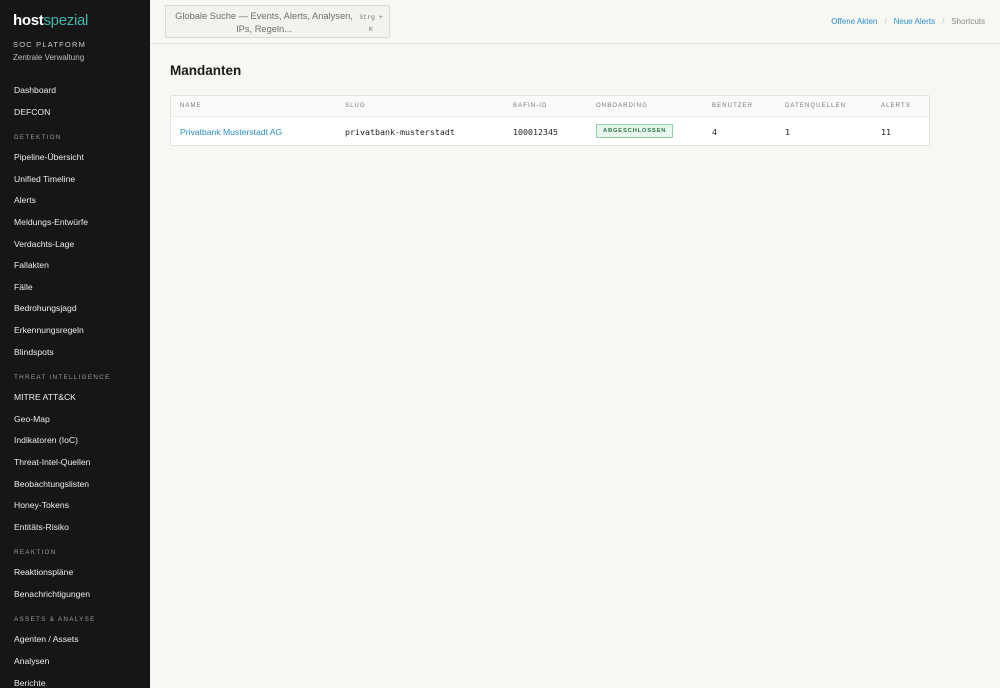  Describe the element at coordinates (400, 132) in the screenshot. I see `tenant-slug: privatbank-musterstadt` at that location.